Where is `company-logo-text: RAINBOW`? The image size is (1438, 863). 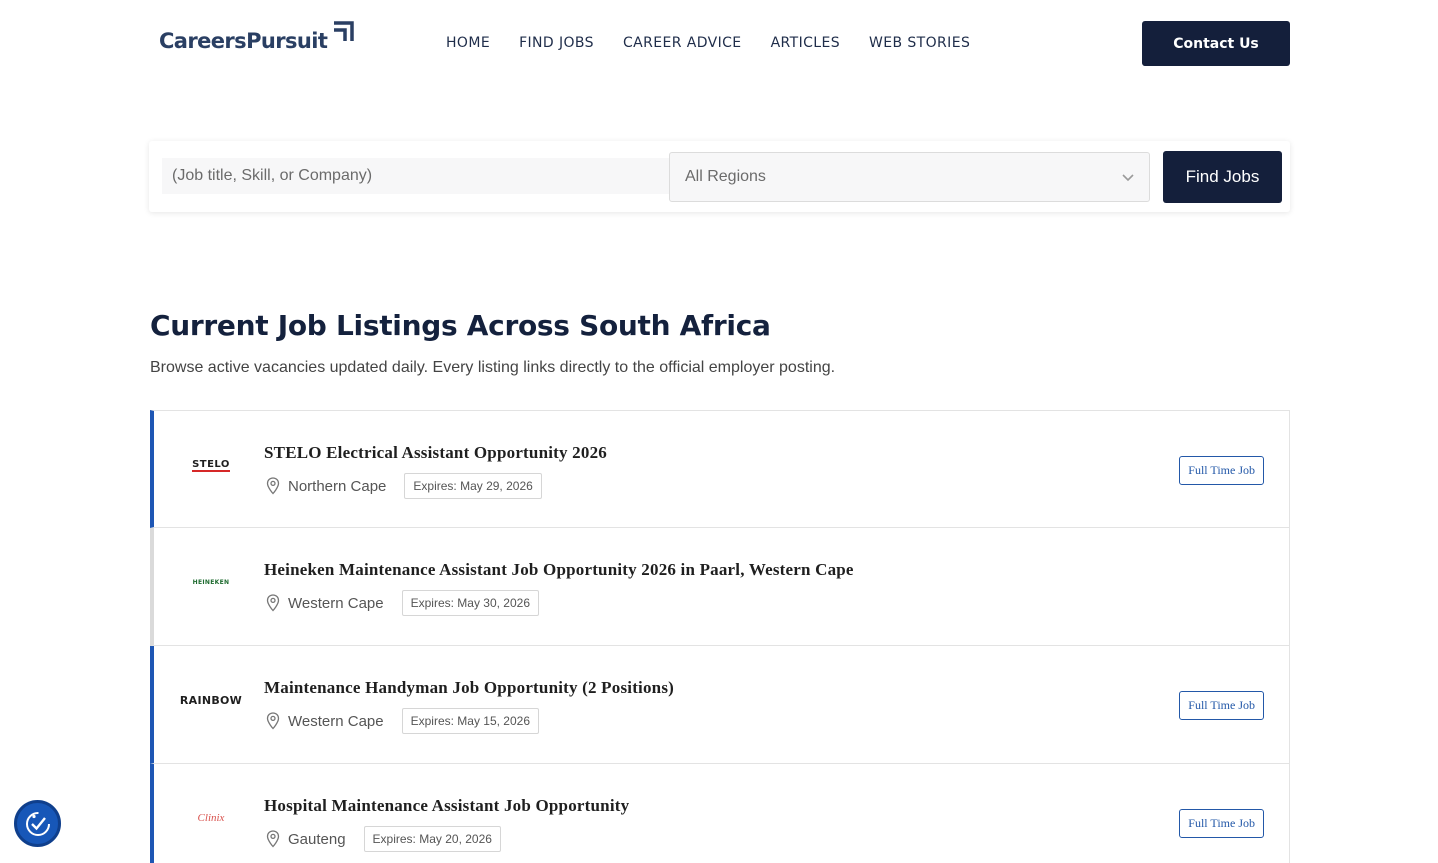
company-logo-text: RAINBOW is located at coordinates (211, 700).